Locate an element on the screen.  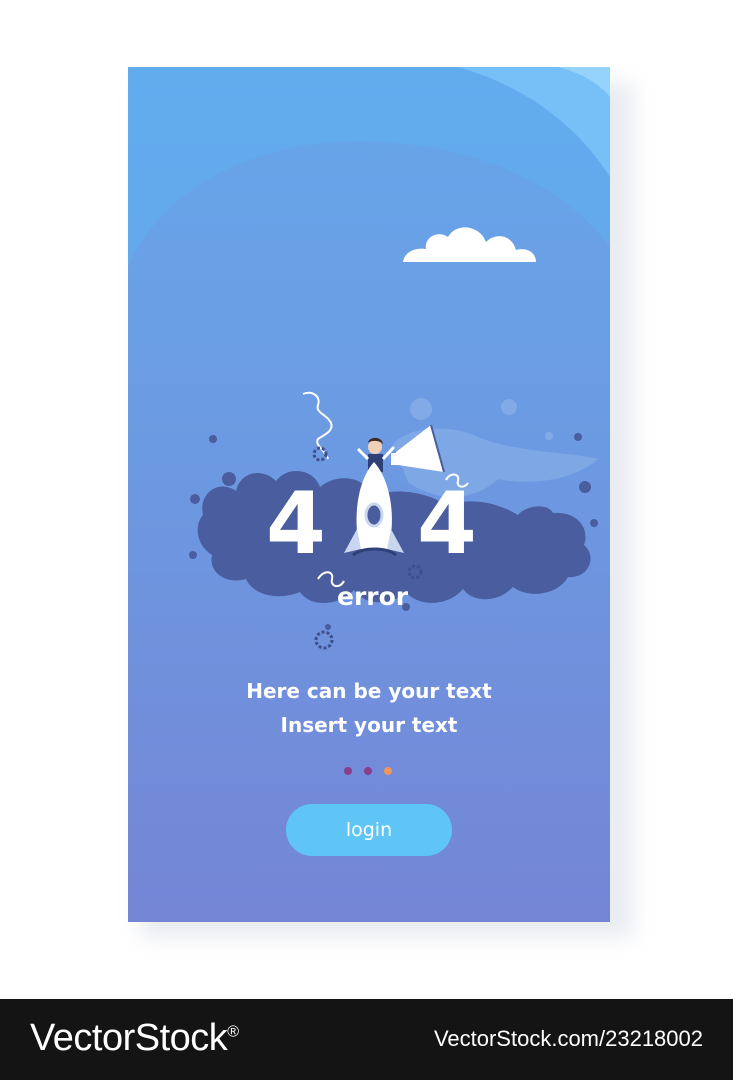
brand-logo: VectorStock® is located at coordinates (134, 1038).